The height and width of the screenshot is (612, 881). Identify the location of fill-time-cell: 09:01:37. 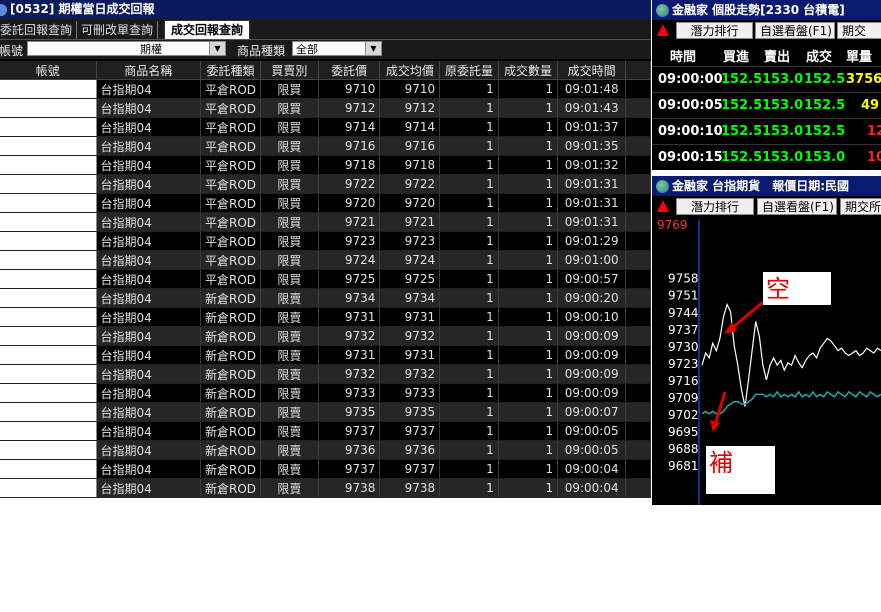
(592, 127).